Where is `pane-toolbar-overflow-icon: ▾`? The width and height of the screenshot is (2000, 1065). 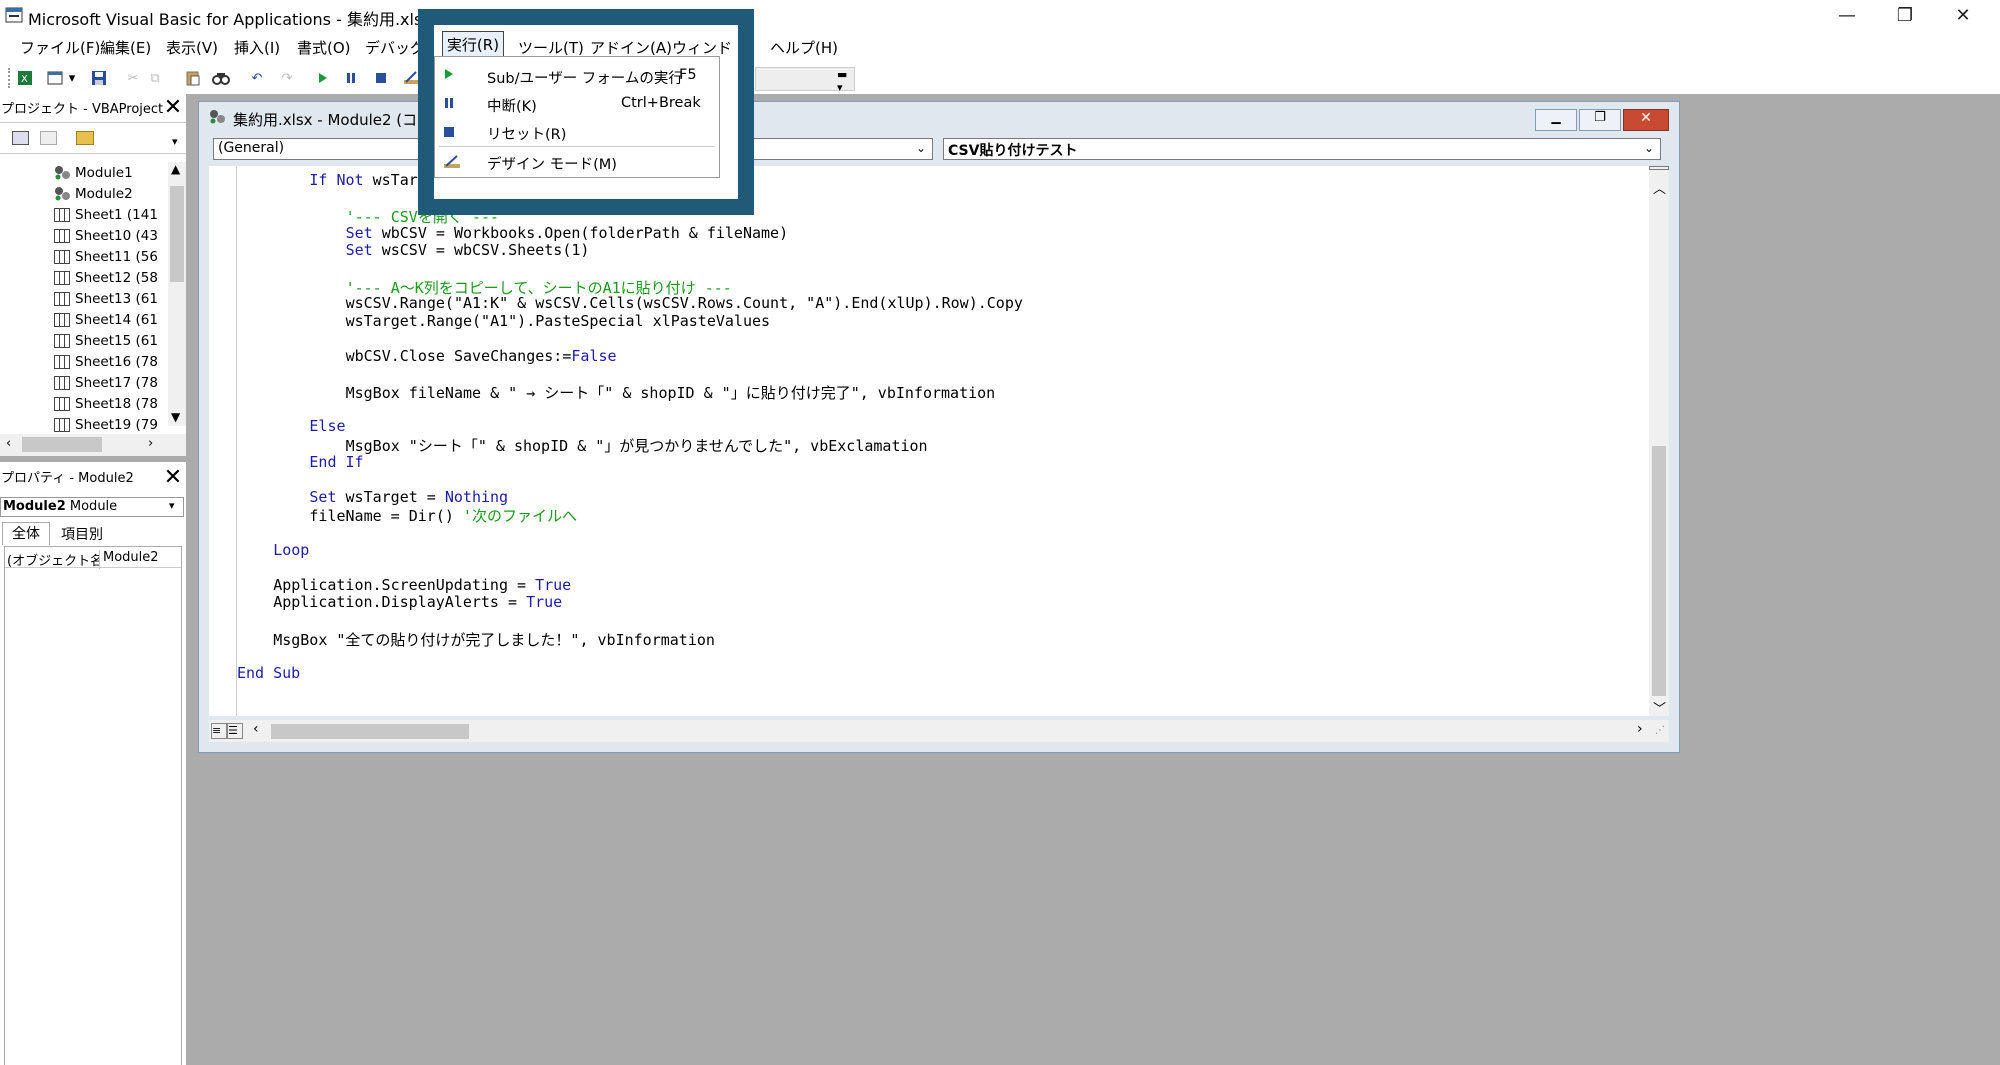
pane-toolbar-overflow-icon: ▾ is located at coordinates (178, 142).